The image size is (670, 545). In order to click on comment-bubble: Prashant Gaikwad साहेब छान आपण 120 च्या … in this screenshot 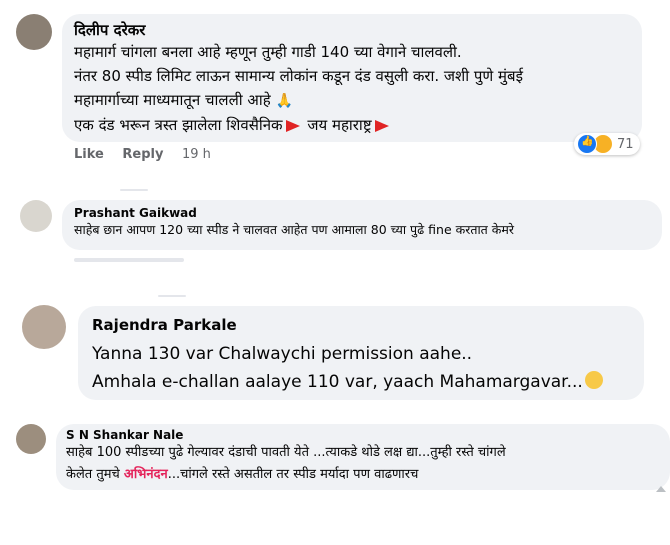, I will do `click(362, 225)`.